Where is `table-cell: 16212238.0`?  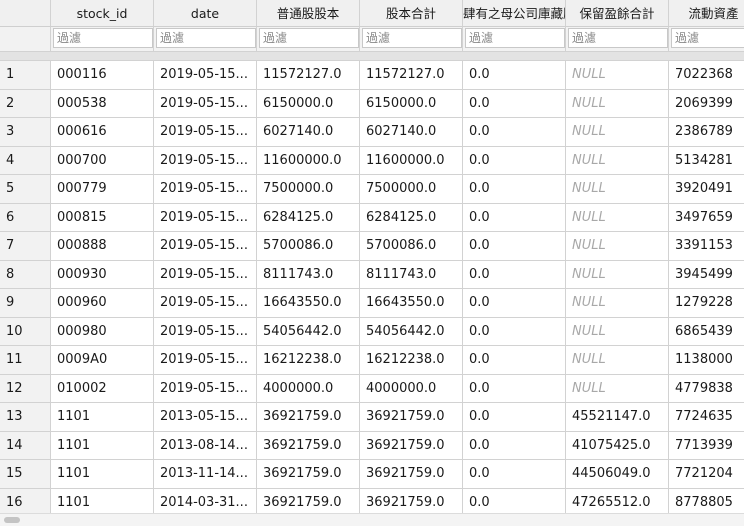 table-cell: 16212238.0 is located at coordinates (411, 360).